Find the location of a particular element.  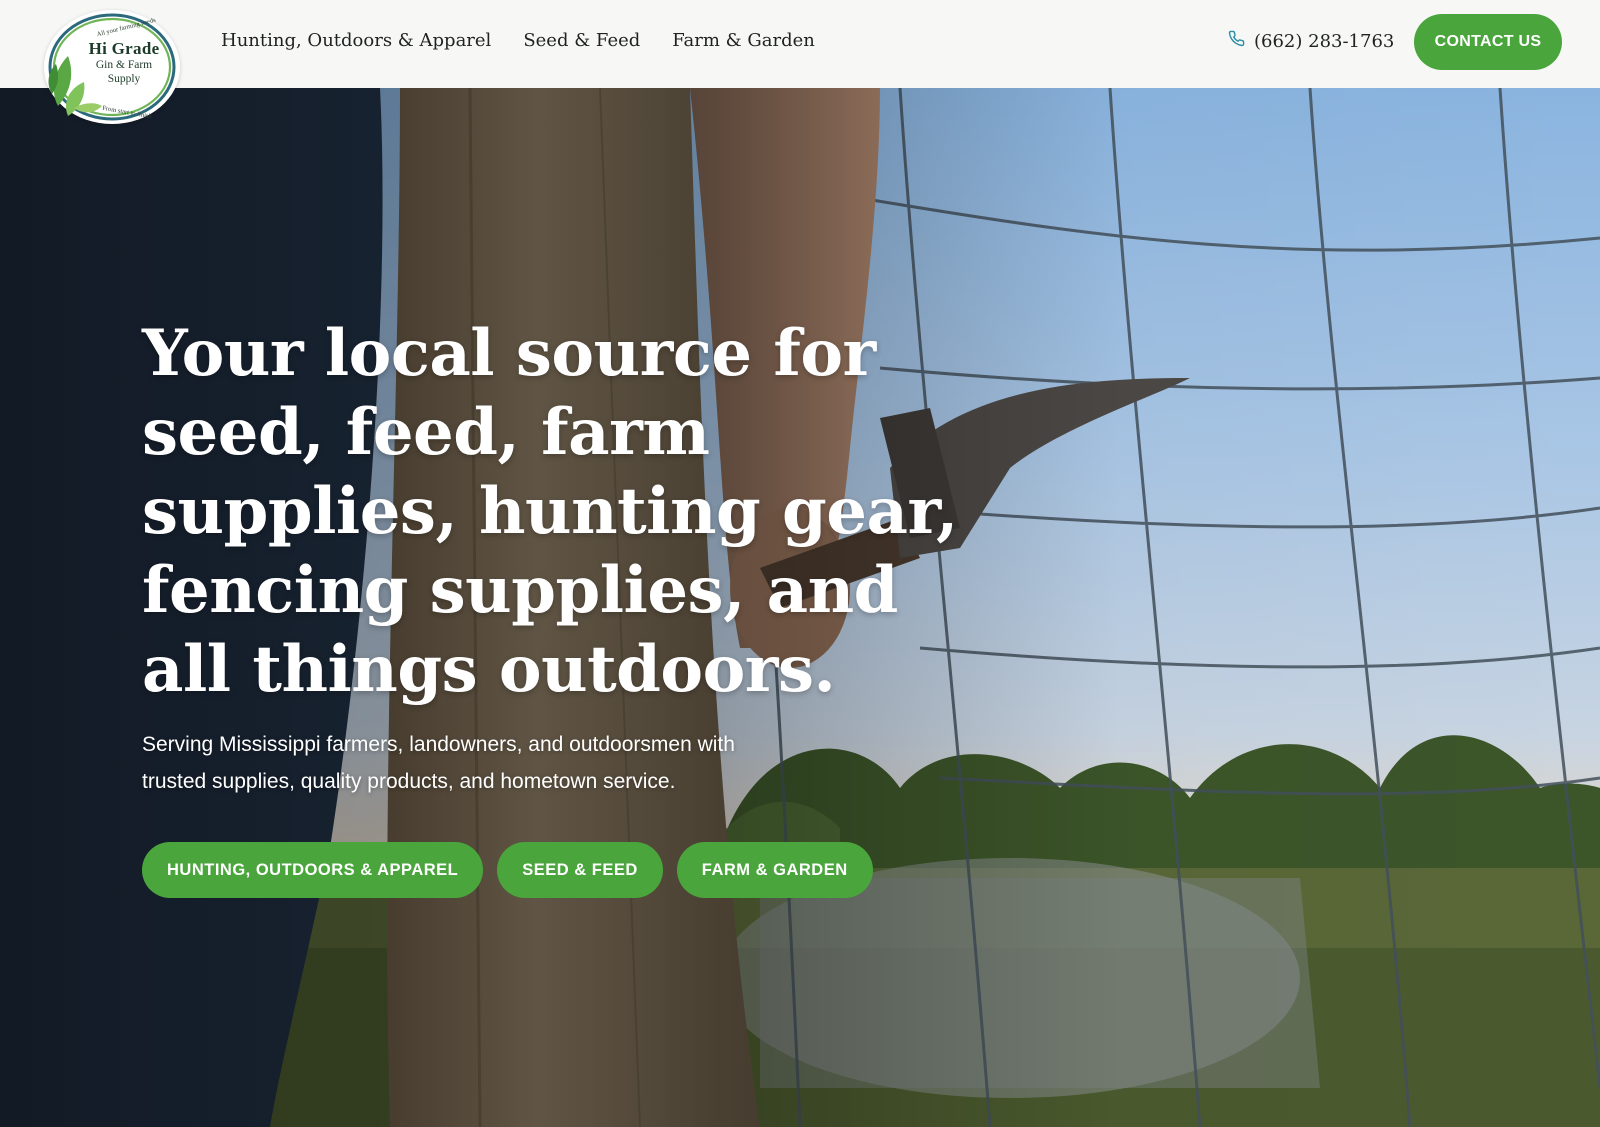

logo-brand-name: Hi Grade is located at coordinates (124, 48).